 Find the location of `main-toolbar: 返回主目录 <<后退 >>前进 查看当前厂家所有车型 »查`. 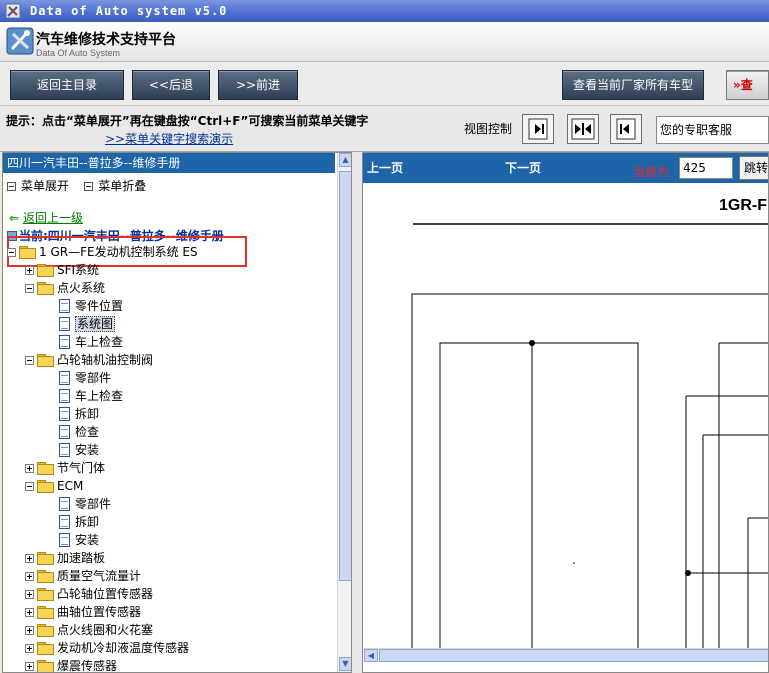

main-toolbar: 返回主目录 <<后退 >>前进 查看当前厂家所有车型 »查 is located at coordinates (384, 84).